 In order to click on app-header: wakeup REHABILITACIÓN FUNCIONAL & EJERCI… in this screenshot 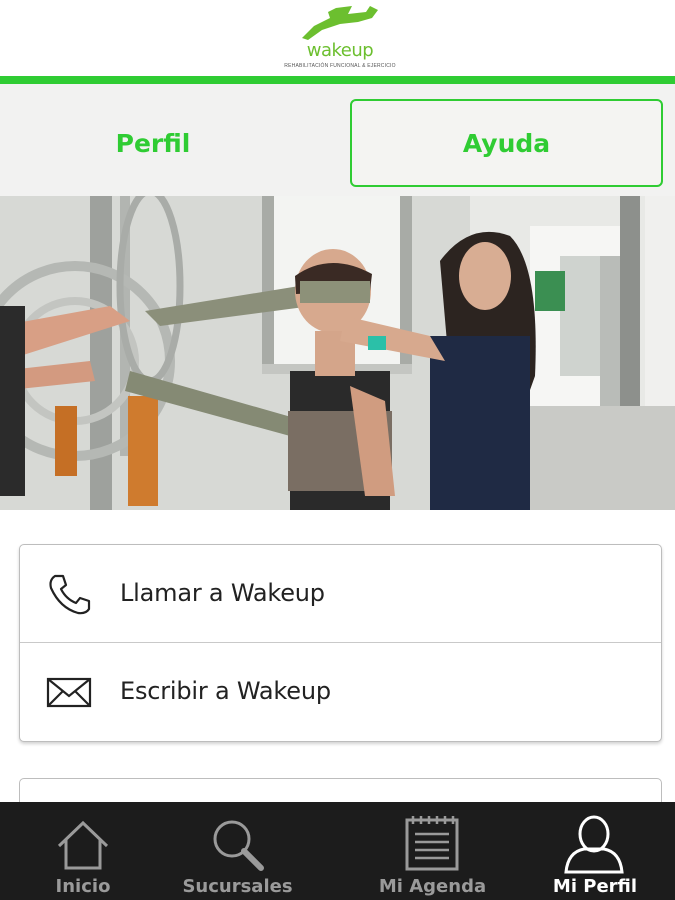, I will do `click(337, 38)`.